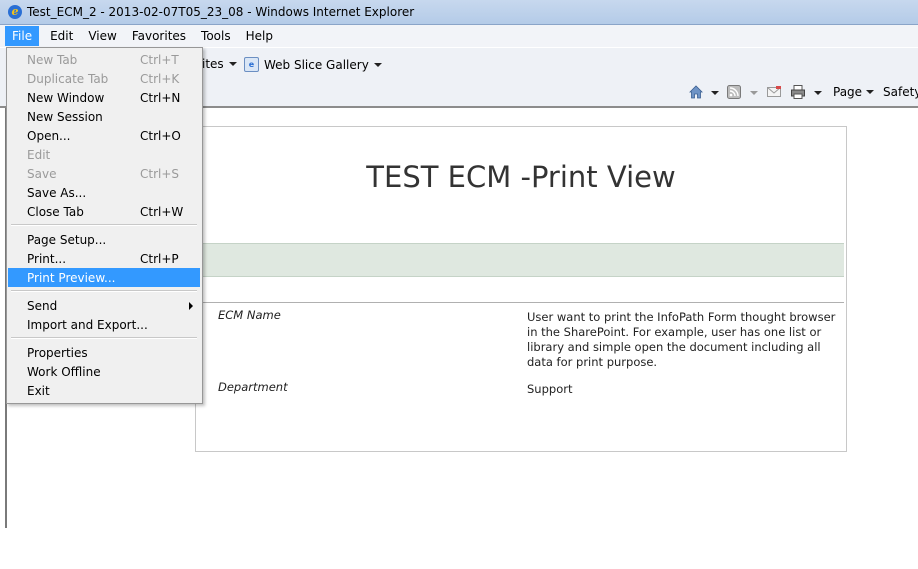  Describe the element at coordinates (104, 258) in the screenshot. I see `file-menu-item-print: Print... Ctrl+P` at that location.